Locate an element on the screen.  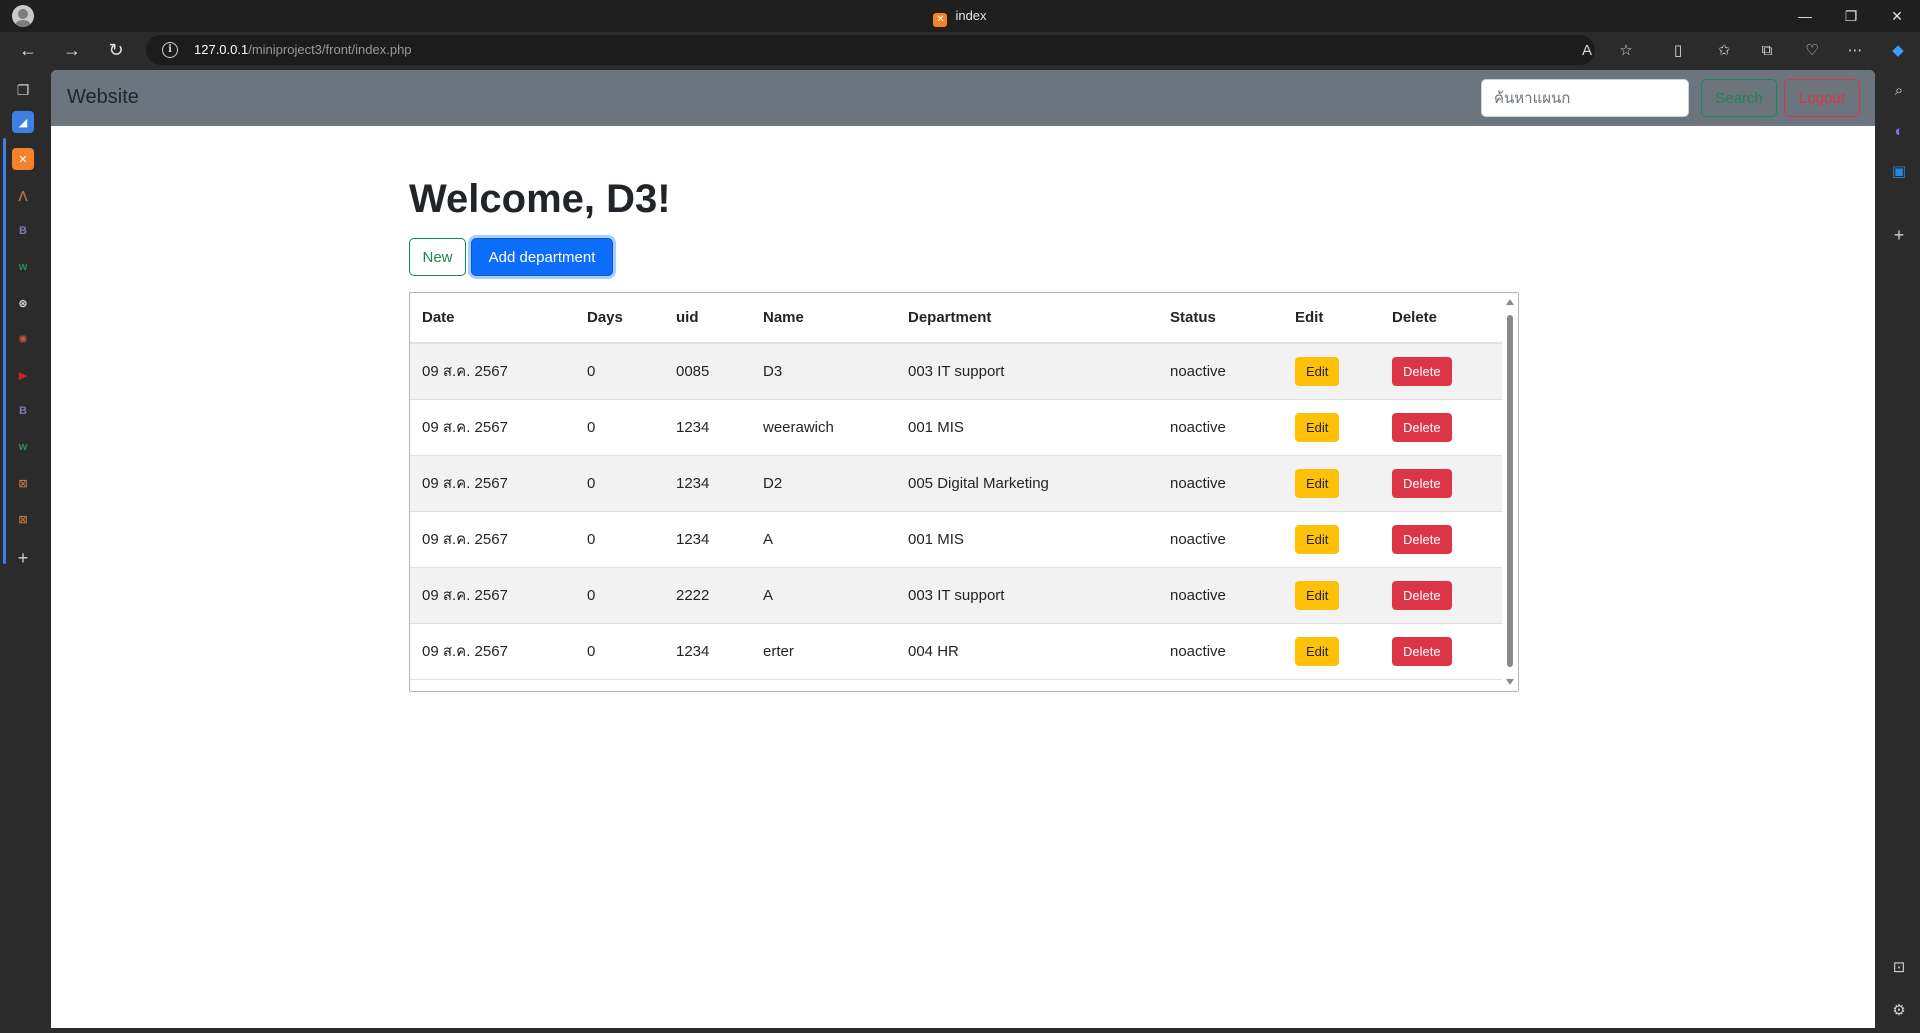
window-controls: — ❐ ✕ is located at coordinates (1851, 16).